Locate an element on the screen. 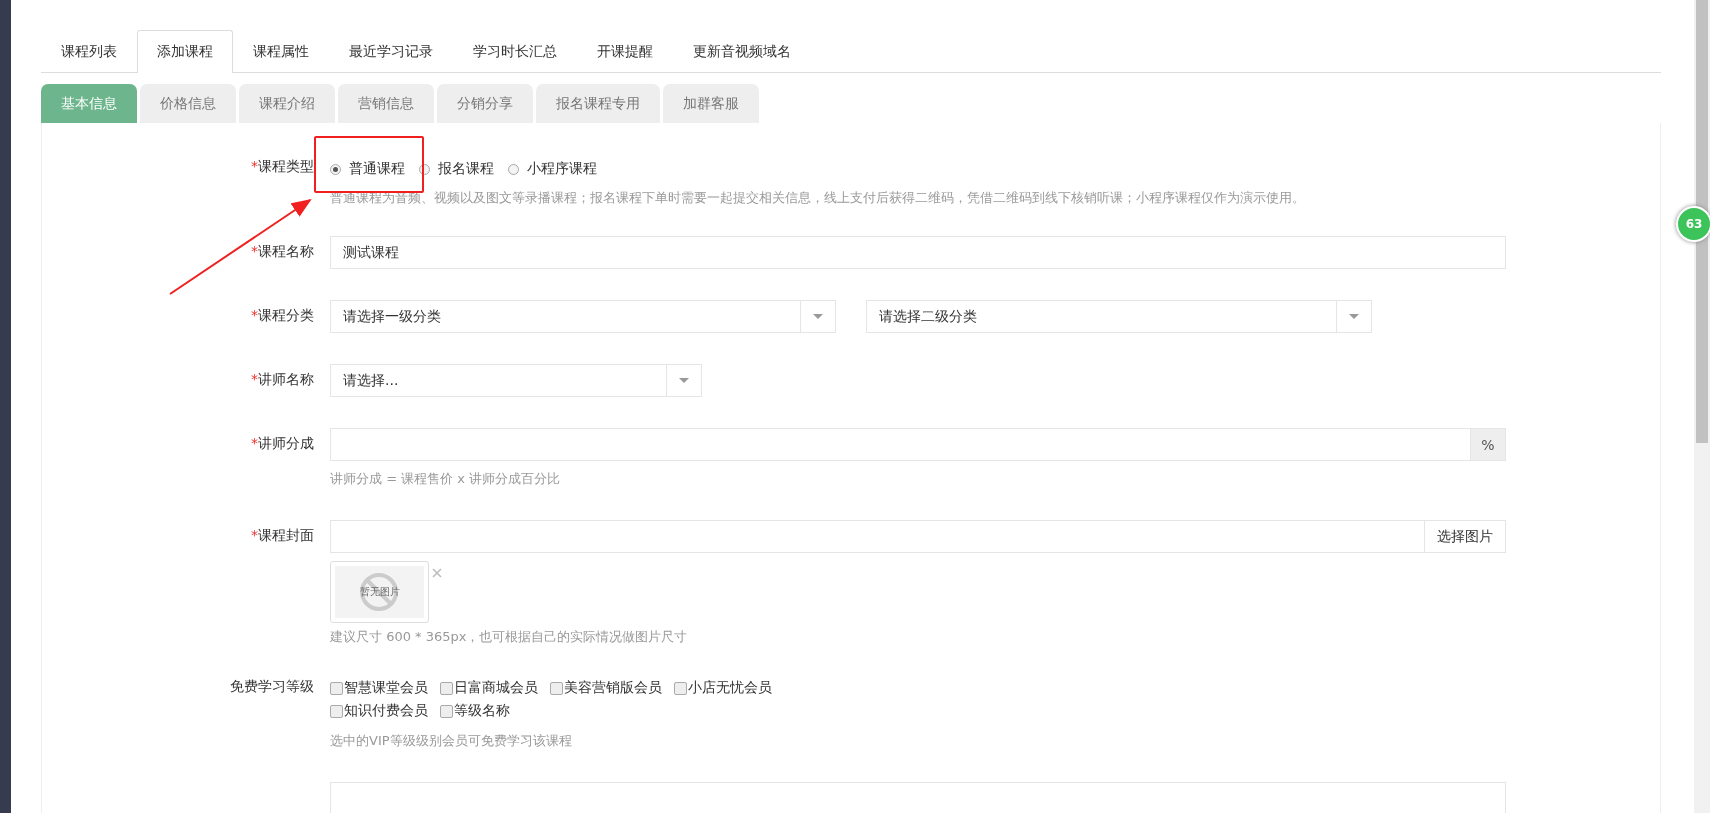 The height and width of the screenshot is (813, 1710). checkbox-option: 等级名称 is located at coordinates (475, 711).